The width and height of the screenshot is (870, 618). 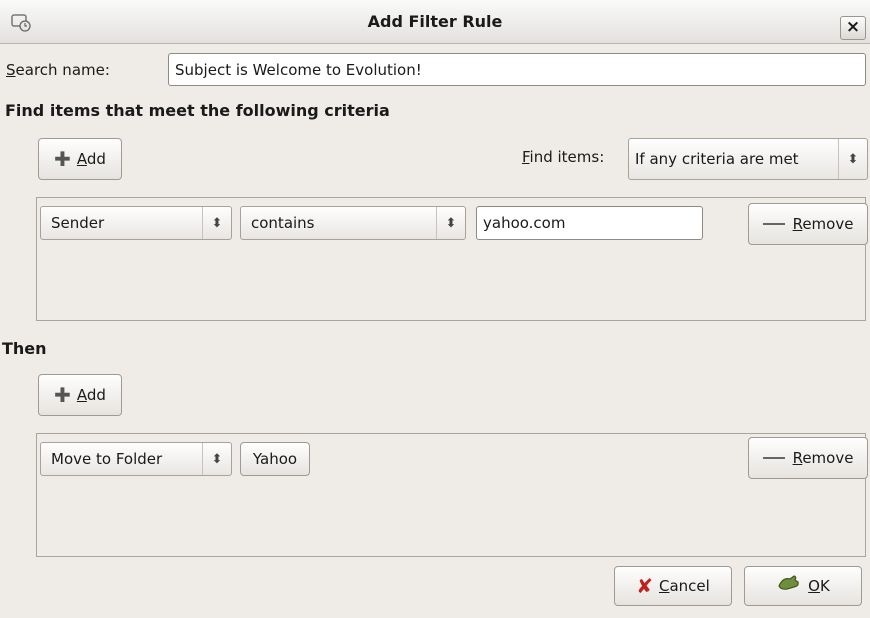 I want to click on criterion-value-input: yahoo.com, so click(x=589, y=223).